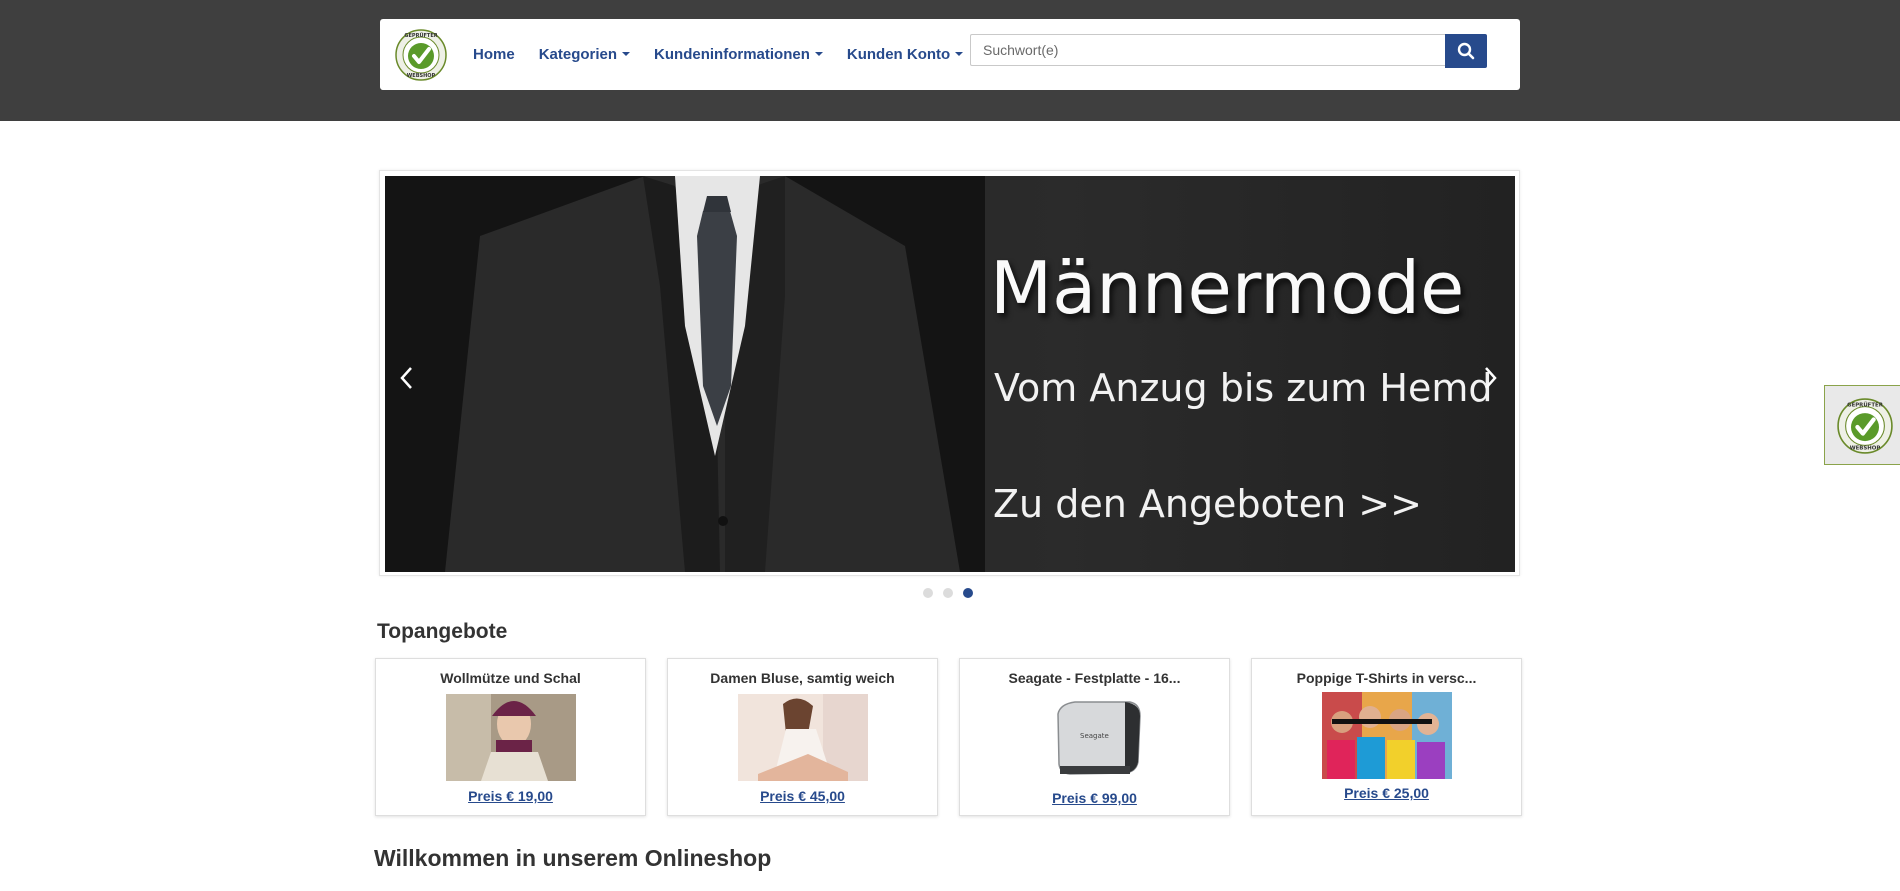 The image size is (1900, 891). I want to click on slide-title: Männermode, so click(1227, 288).